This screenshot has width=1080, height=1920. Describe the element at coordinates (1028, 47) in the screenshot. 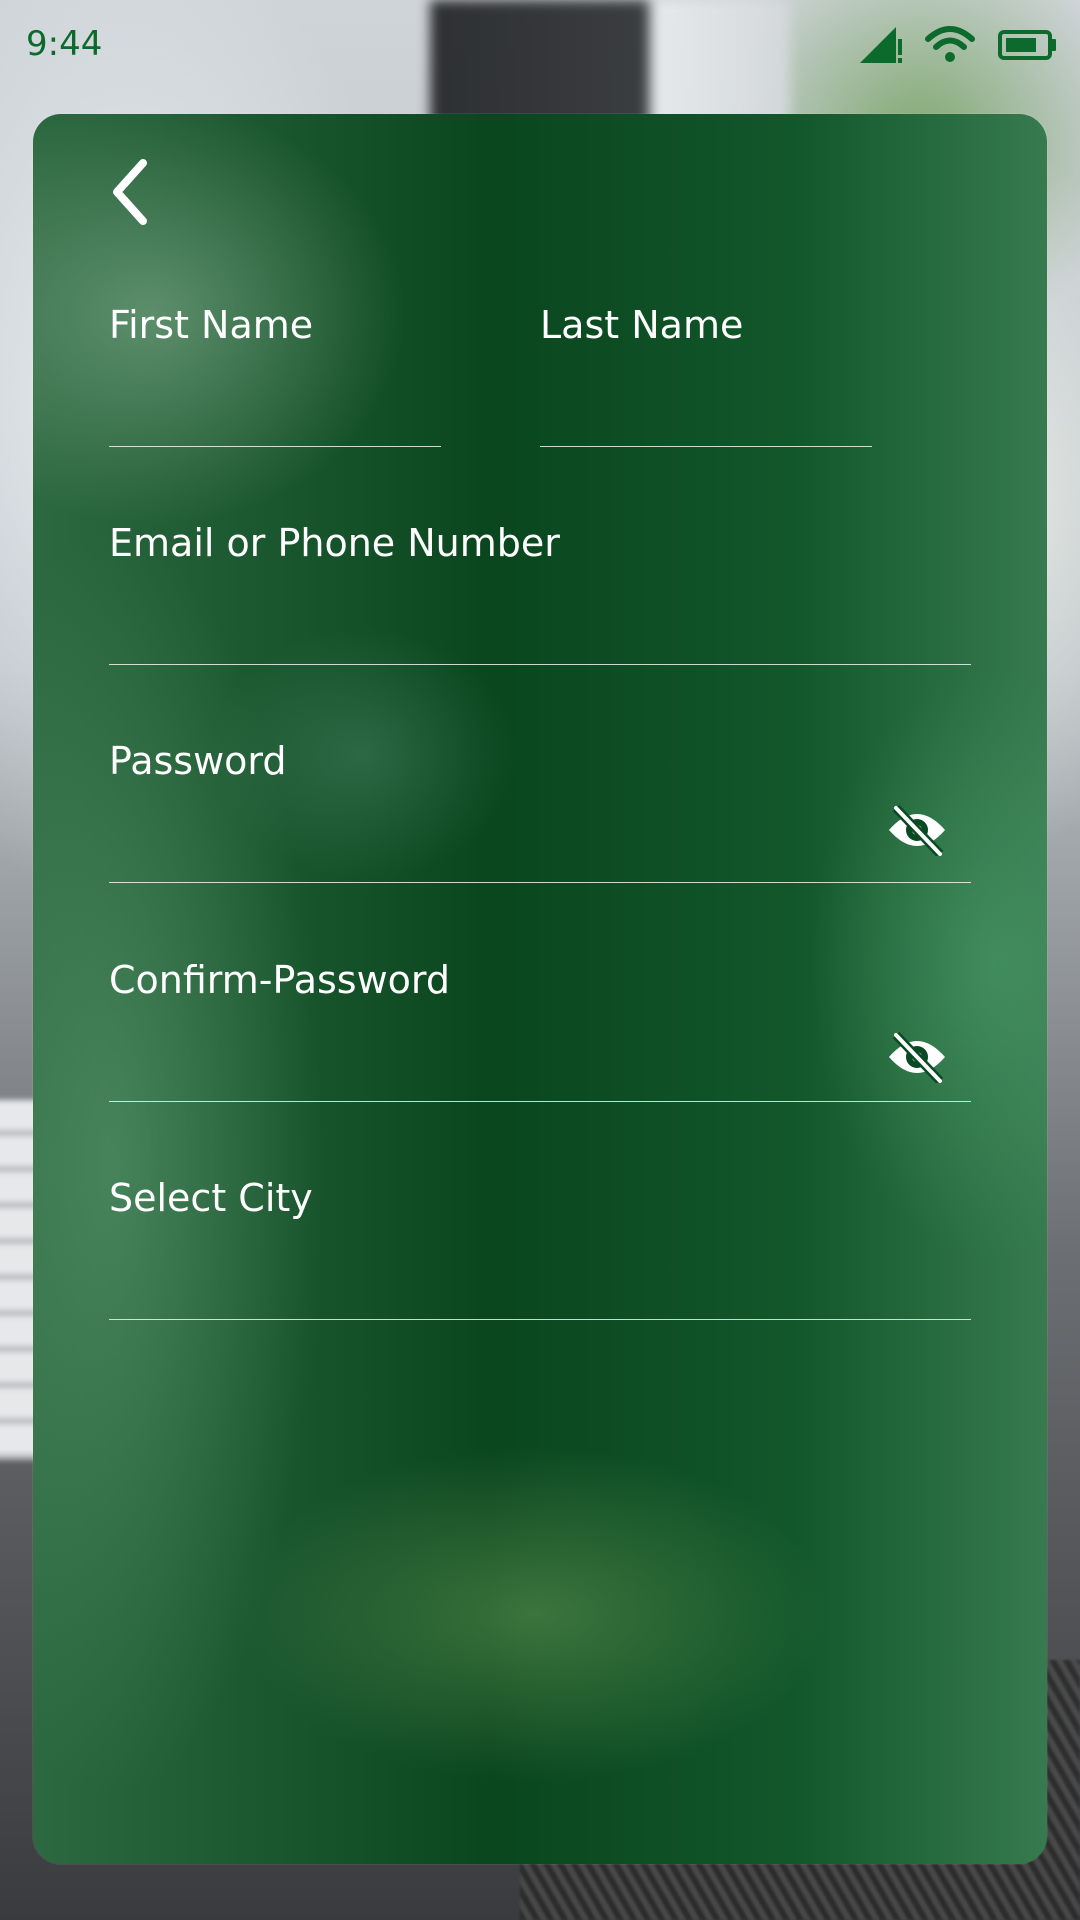

I see `battery-icon` at that location.